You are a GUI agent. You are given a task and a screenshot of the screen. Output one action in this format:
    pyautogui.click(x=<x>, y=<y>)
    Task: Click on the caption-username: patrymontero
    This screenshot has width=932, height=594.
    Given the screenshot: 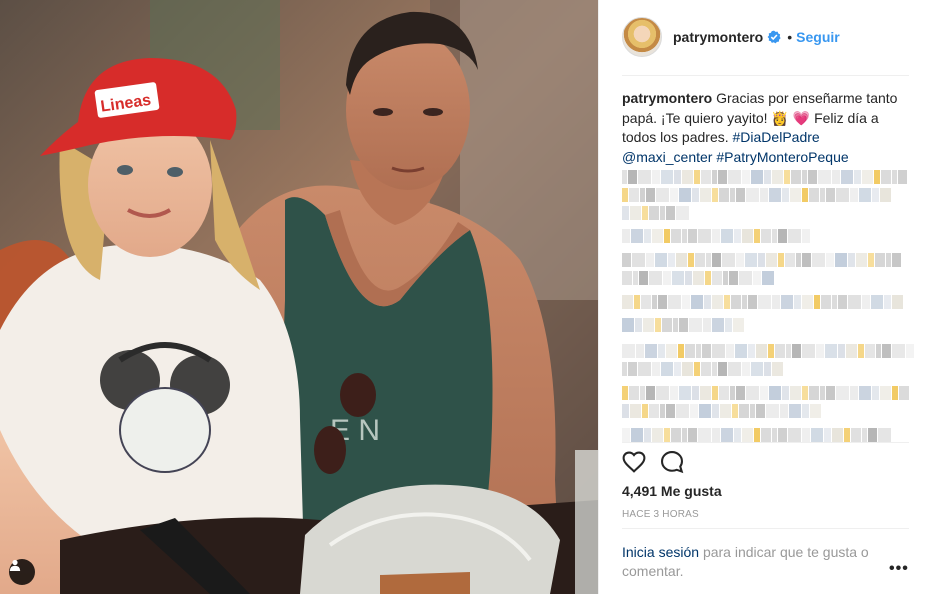 What is the action you would take?
    pyautogui.click(x=667, y=98)
    